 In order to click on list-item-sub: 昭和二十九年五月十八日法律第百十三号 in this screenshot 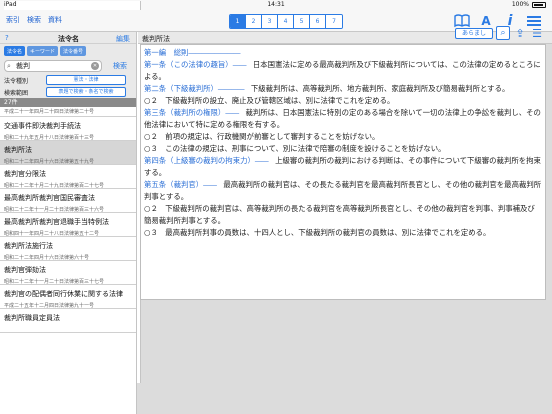, I will do `click(49, 138)`.